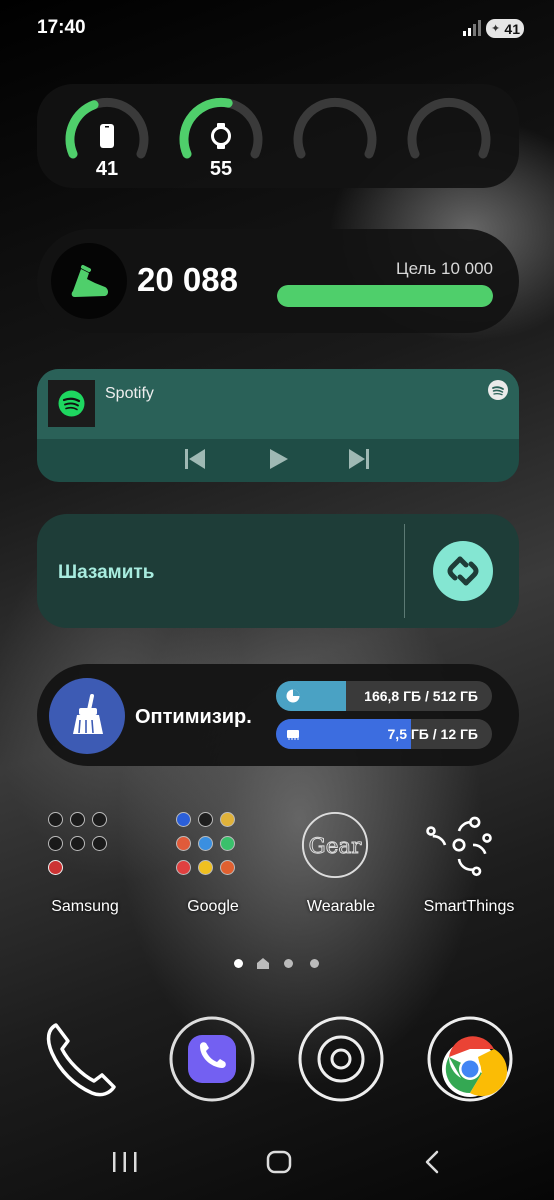 This screenshot has height=1200, width=554. What do you see at coordinates (496, 29) in the screenshot?
I see `power-saving-icon: ✦` at bounding box center [496, 29].